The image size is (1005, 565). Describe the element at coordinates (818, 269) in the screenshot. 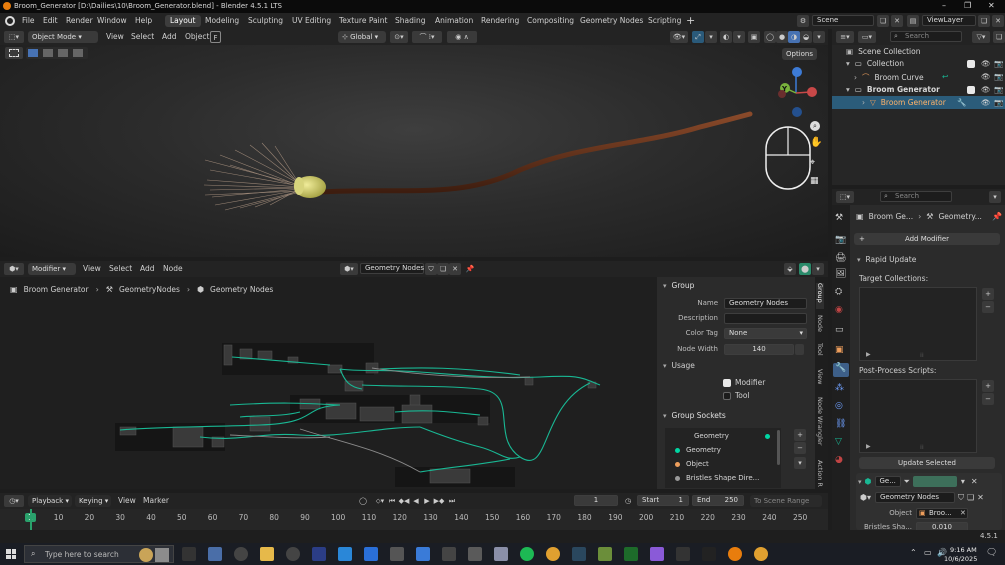

I see `node-snap-dropdown-icon: ▾` at that location.